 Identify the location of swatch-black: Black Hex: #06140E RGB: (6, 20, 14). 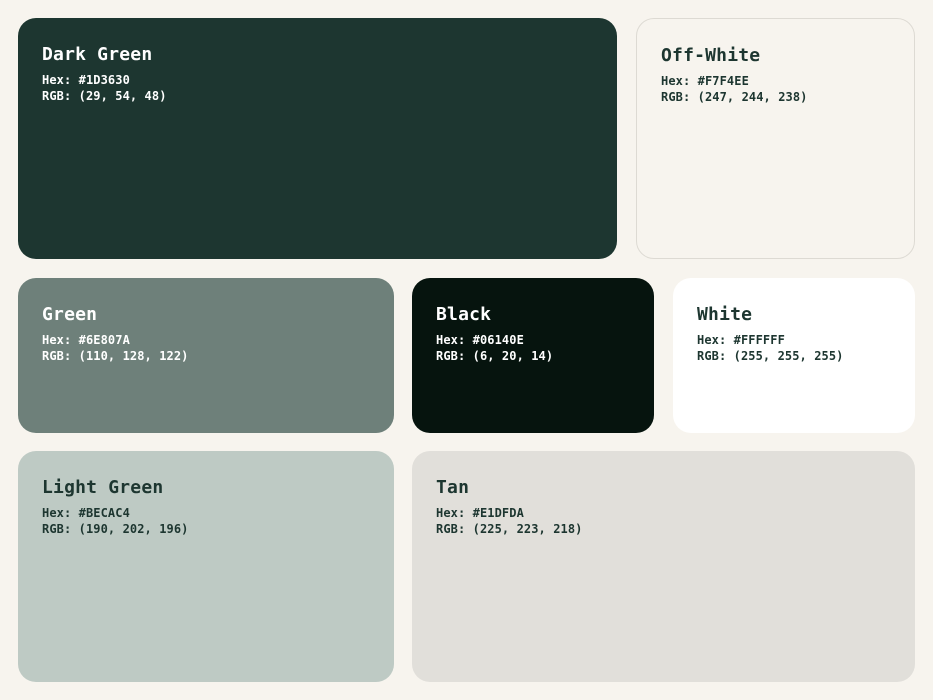
(533, 355).